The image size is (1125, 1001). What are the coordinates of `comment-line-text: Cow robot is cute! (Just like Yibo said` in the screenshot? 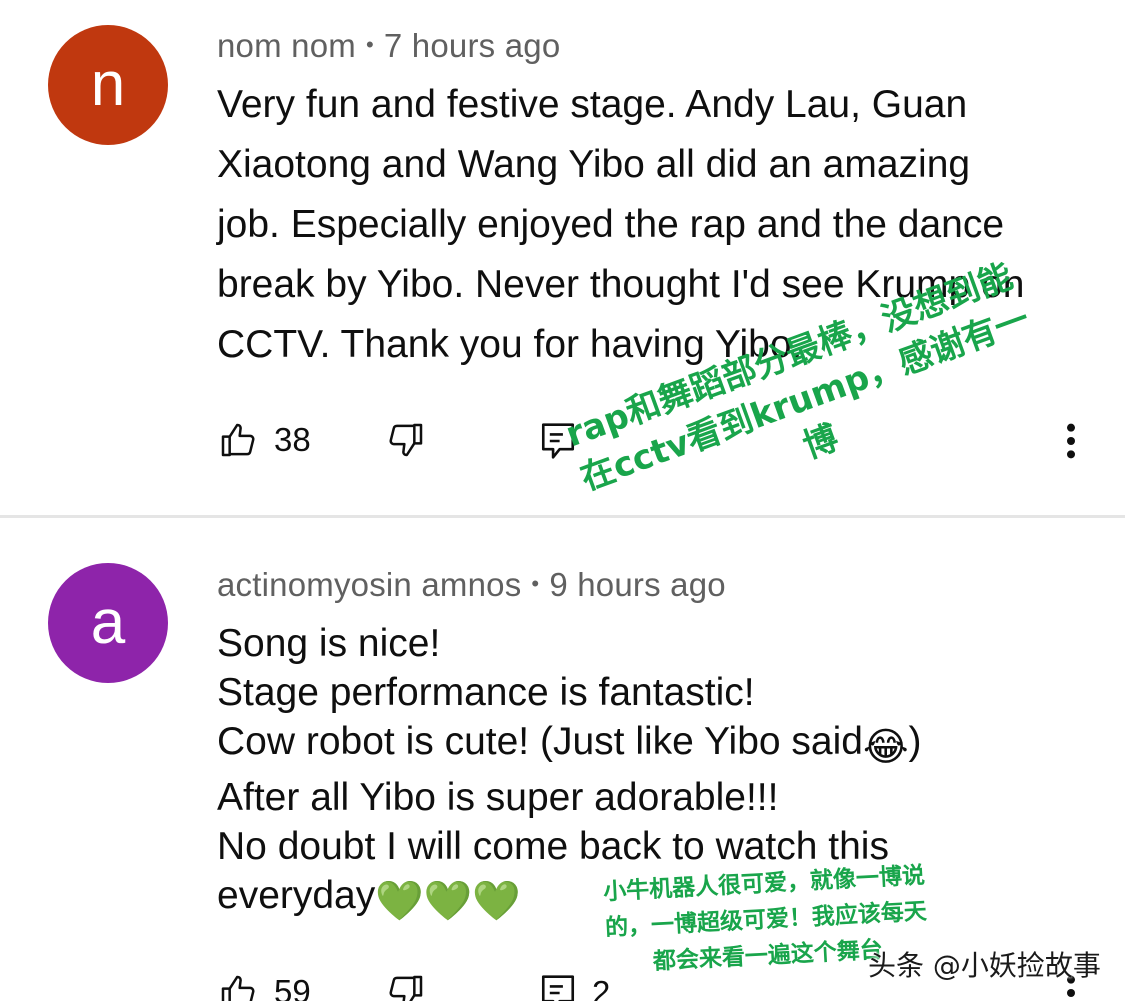 It's located at (540, 742).